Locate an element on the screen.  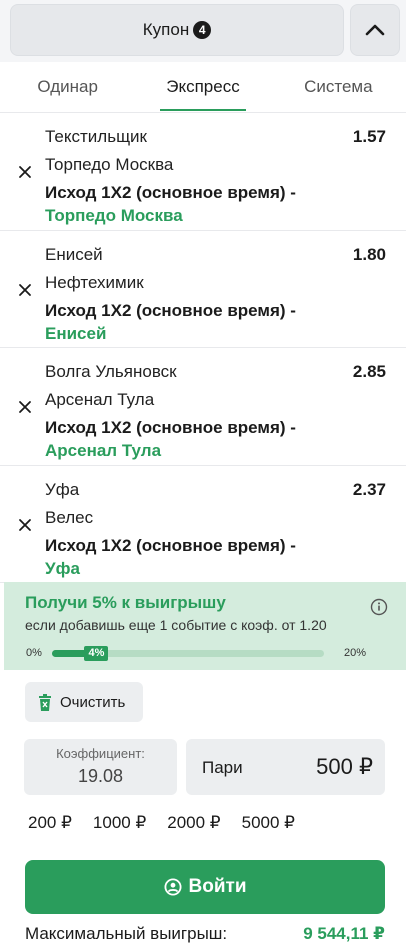
clear-button: Очистить is located at coordinates (84, 702).